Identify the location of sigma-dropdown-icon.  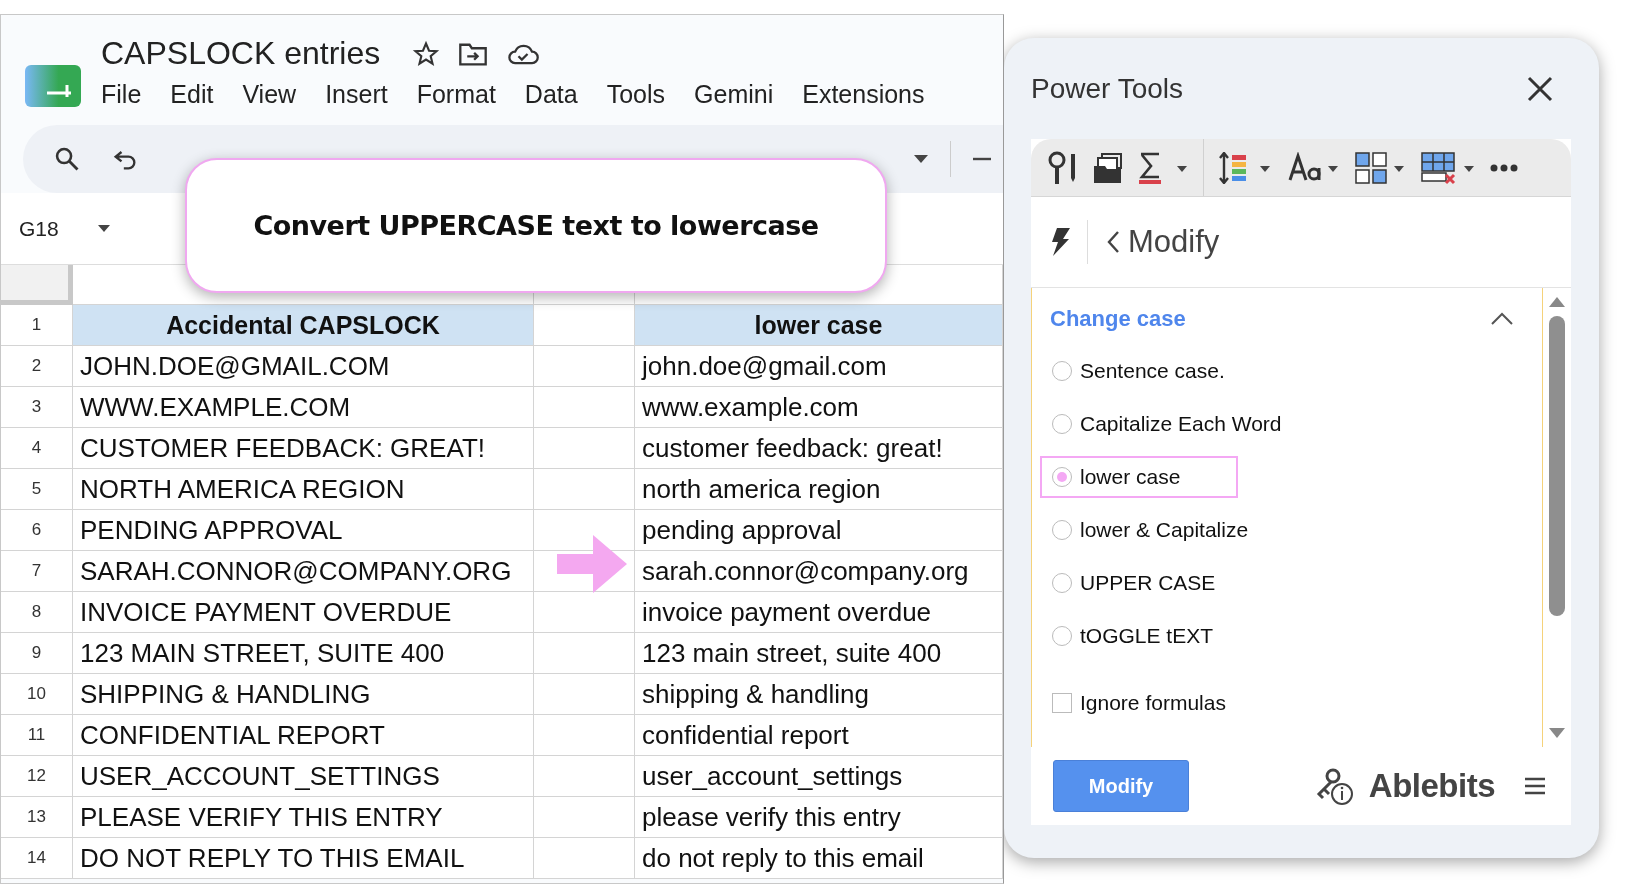
(1163, 167).